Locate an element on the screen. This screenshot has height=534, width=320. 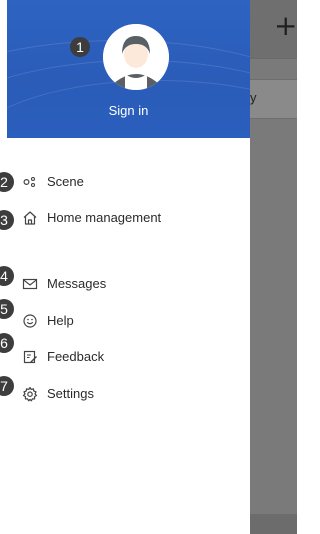
smiley-icon is located at coordinates (30, 321).